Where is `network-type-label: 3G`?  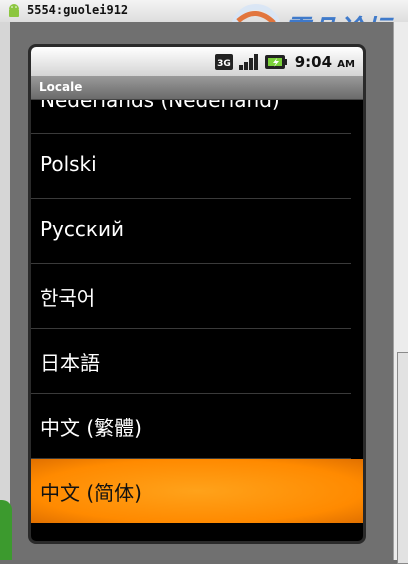 network-type-label: 3G is located at coordinates (224, 64).